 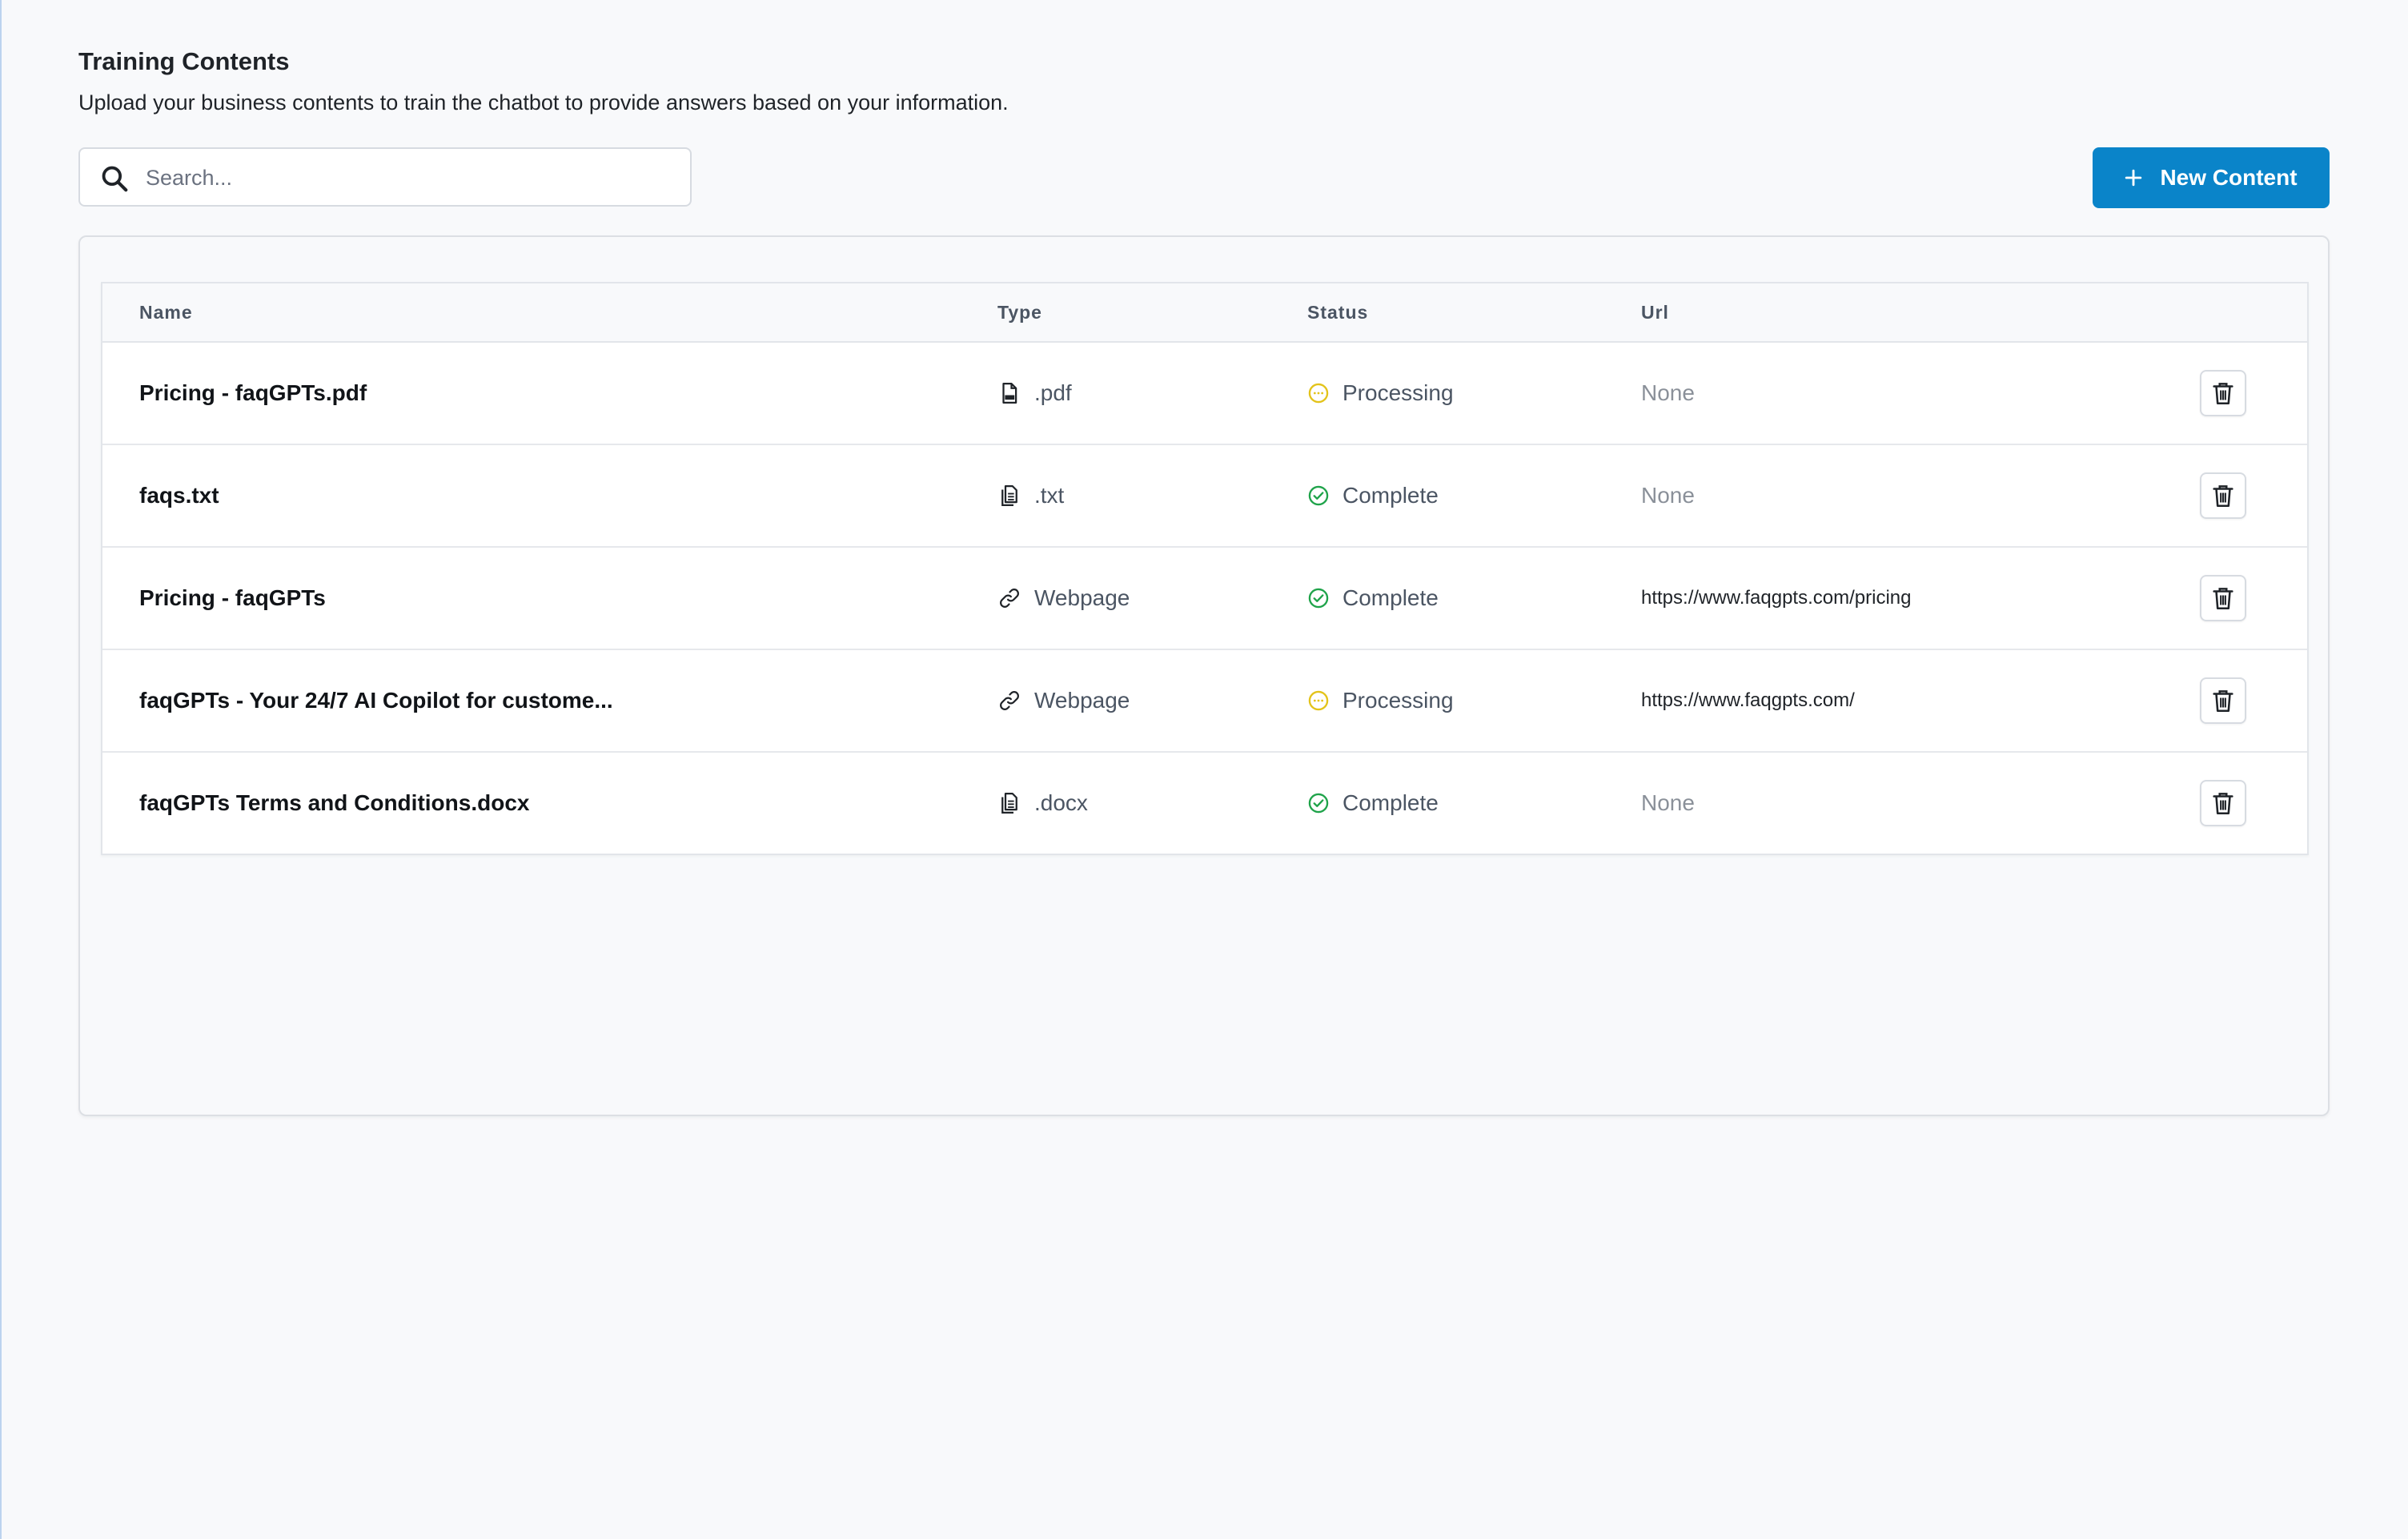 I want to click on column-header-type: Type, so click(x=1019, y=312).